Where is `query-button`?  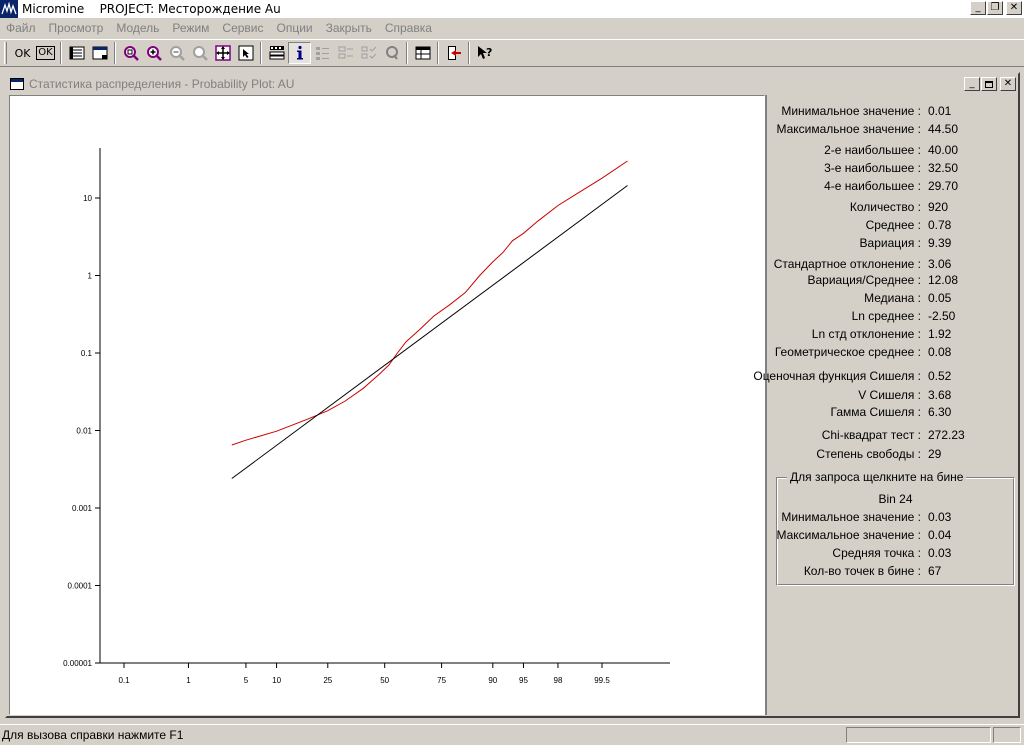 query-button is located at coordinates (391, 53).